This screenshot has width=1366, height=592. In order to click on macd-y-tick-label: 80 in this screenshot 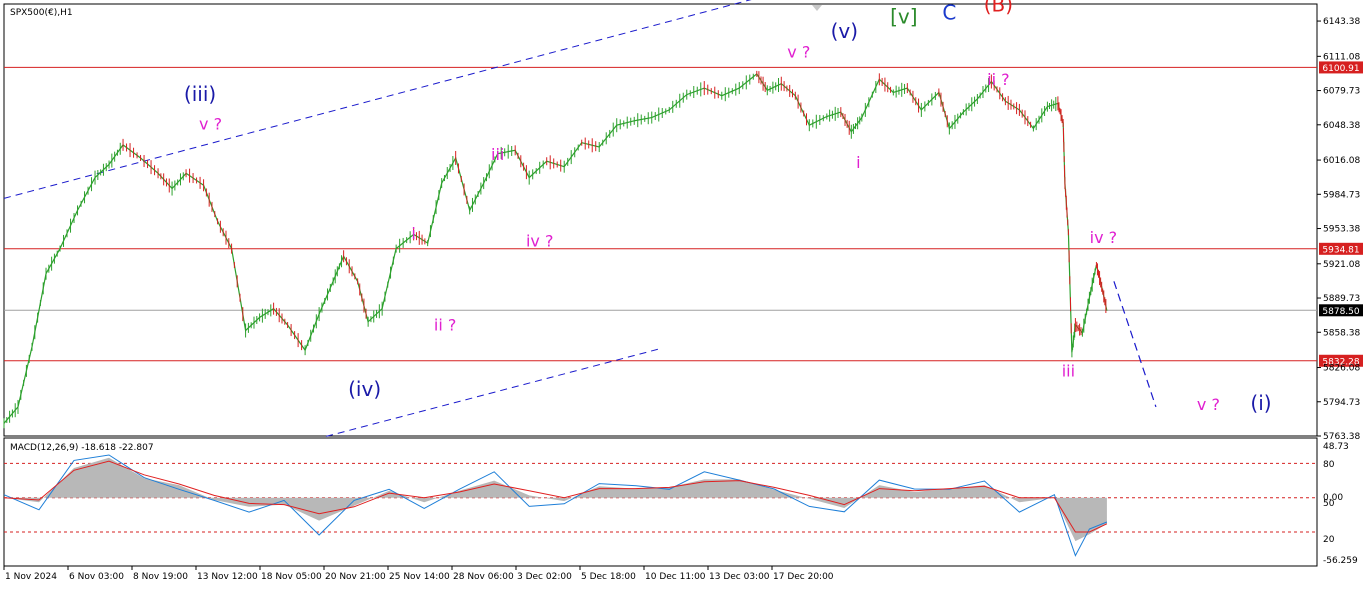, I will do `click(1329, 465)`.